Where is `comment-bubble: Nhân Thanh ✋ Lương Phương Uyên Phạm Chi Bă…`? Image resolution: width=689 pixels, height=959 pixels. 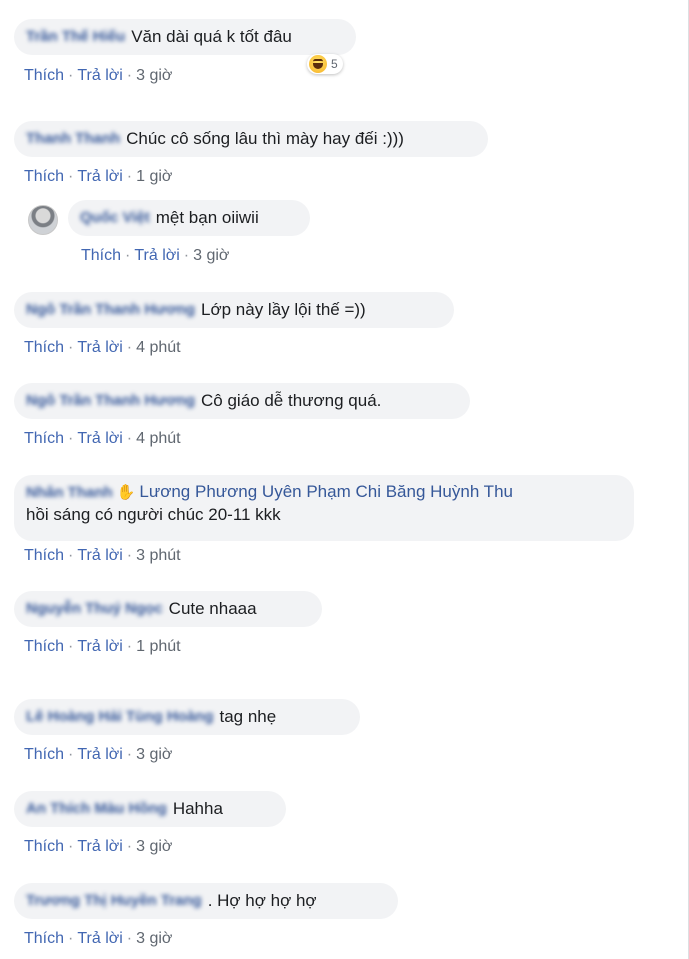
comment-bubble: Nhân Thanh ✋ Lương Phương Uyên Phạm Chi Bă… is located at coordinates (324, 508).